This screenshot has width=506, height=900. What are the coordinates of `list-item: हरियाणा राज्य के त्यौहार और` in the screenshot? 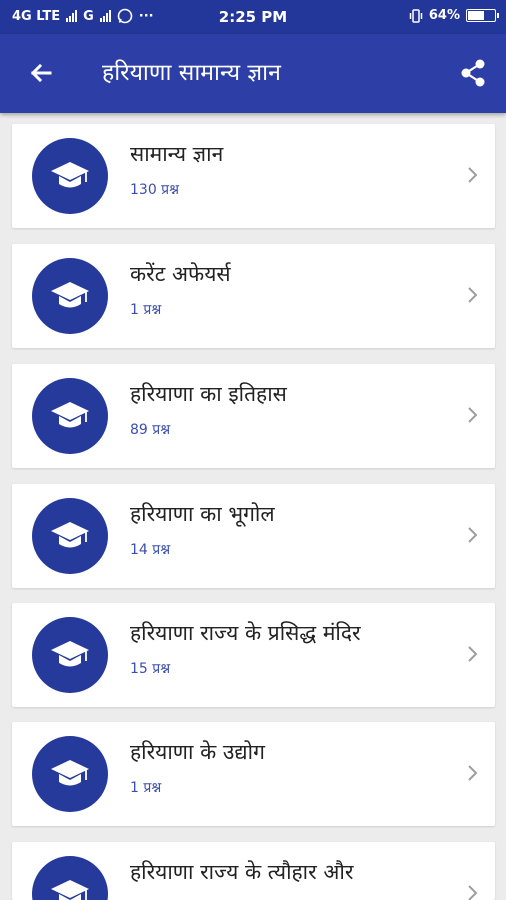 It's located at (253, 871).